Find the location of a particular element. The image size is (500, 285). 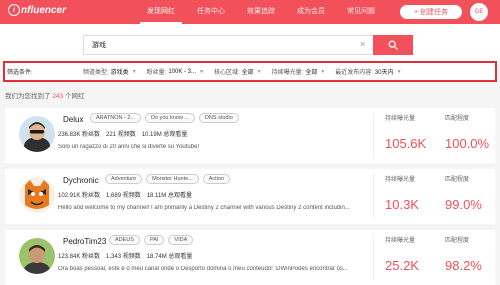

main-nav: 发现网红 任务中心 效果追踪 成为会员 常见问题 is located at coordinates (265, 12).